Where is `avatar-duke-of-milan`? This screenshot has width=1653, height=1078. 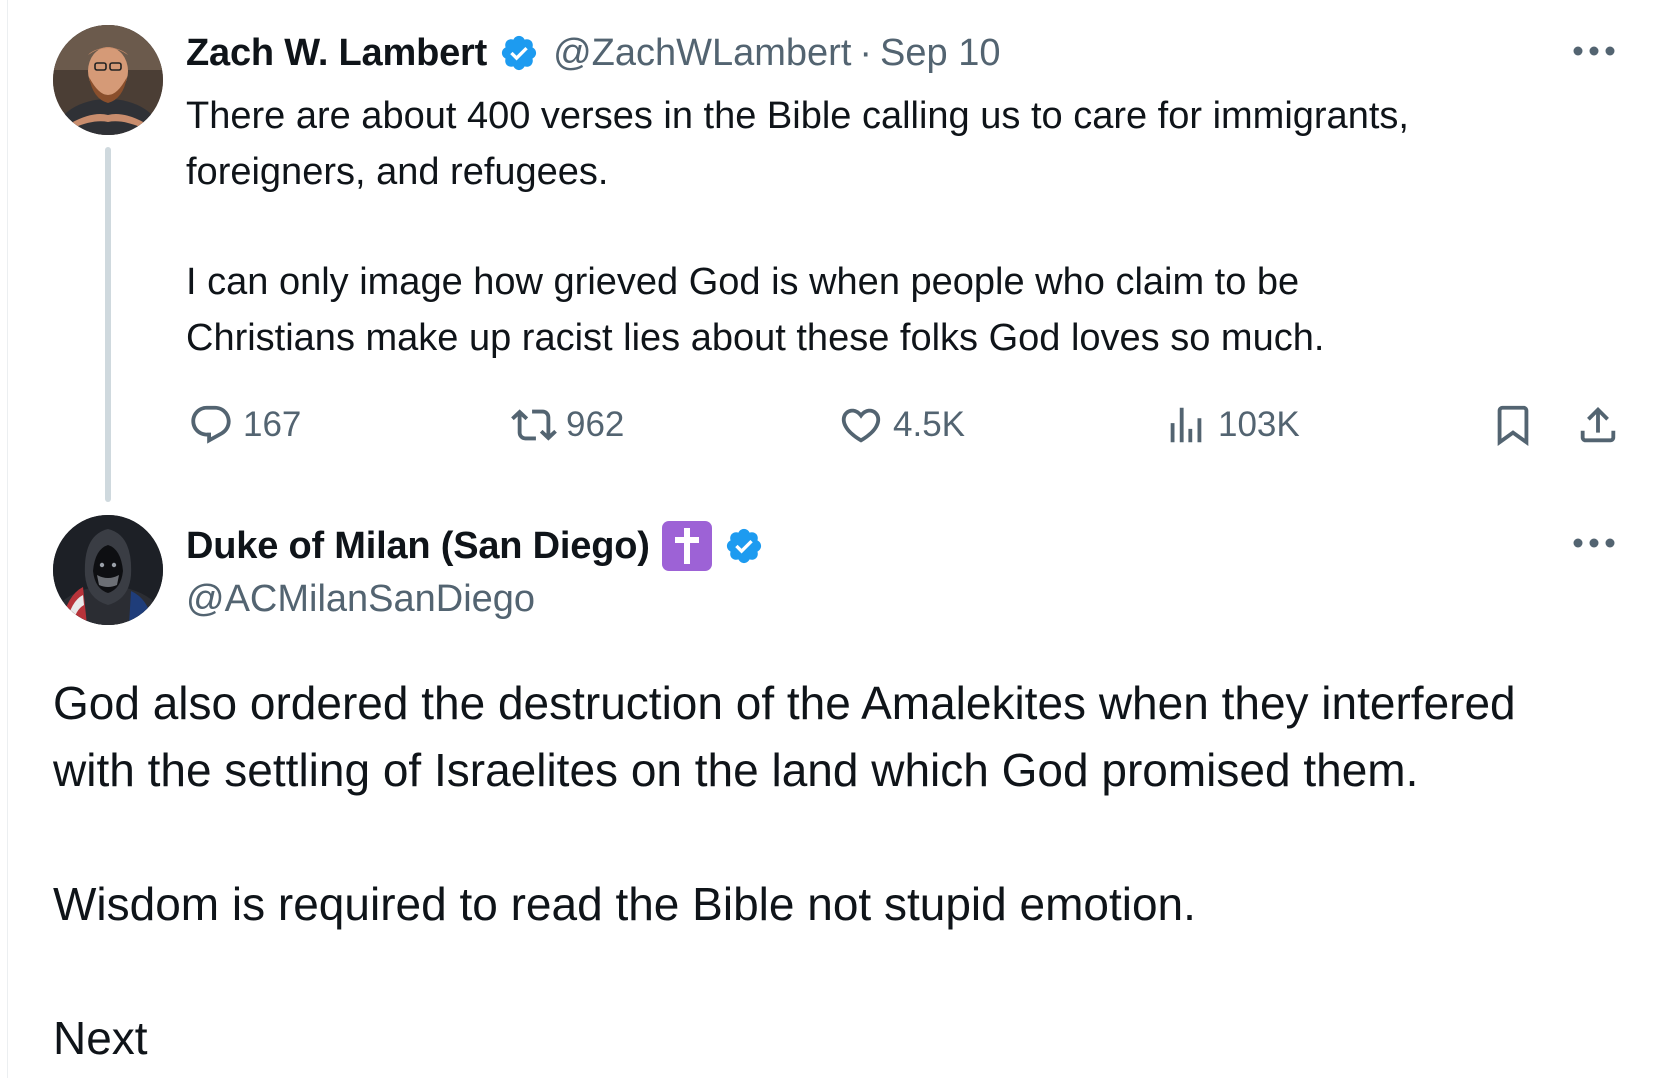 avatar-duke-of-milan is located at coordinates (108, 570).